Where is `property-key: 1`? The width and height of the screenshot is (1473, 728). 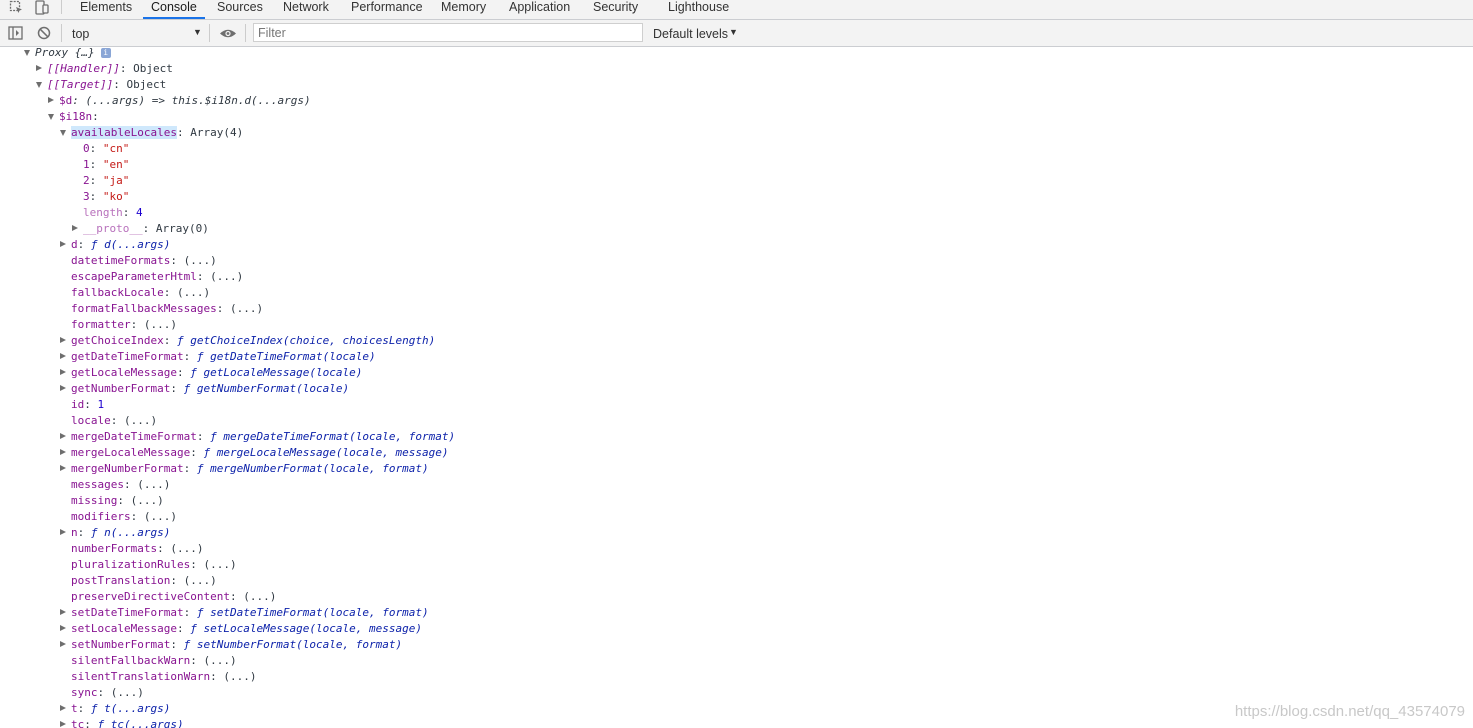
property-key: 1 is located at coordinates (86, 164).